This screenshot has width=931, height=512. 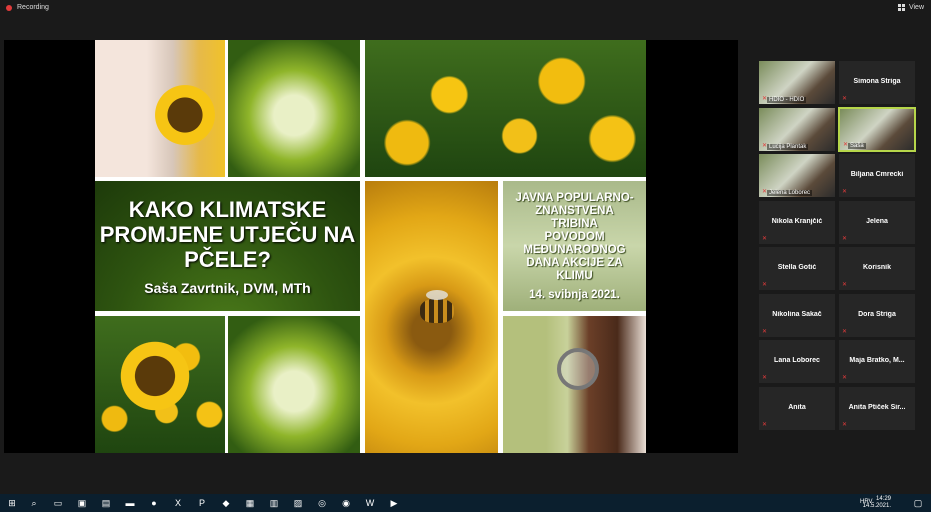 What do you see at coordinates (574, 197) in the screenshot?
I see `announce-line-1: JAVNA POPULARNO-` at bounding box center [574, 197].